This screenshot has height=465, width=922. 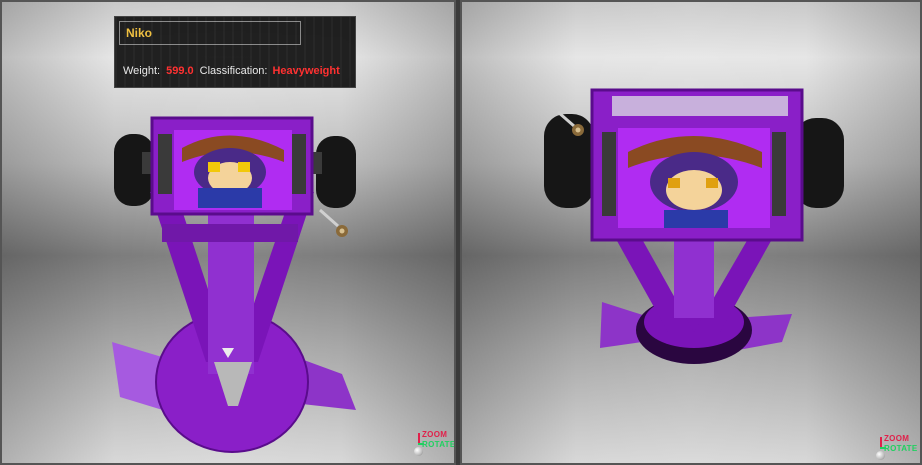 What do you see at coordinates (210, 33) in the screenshot?
I see `robot-name: Niko` at bounding box center [210, 33].